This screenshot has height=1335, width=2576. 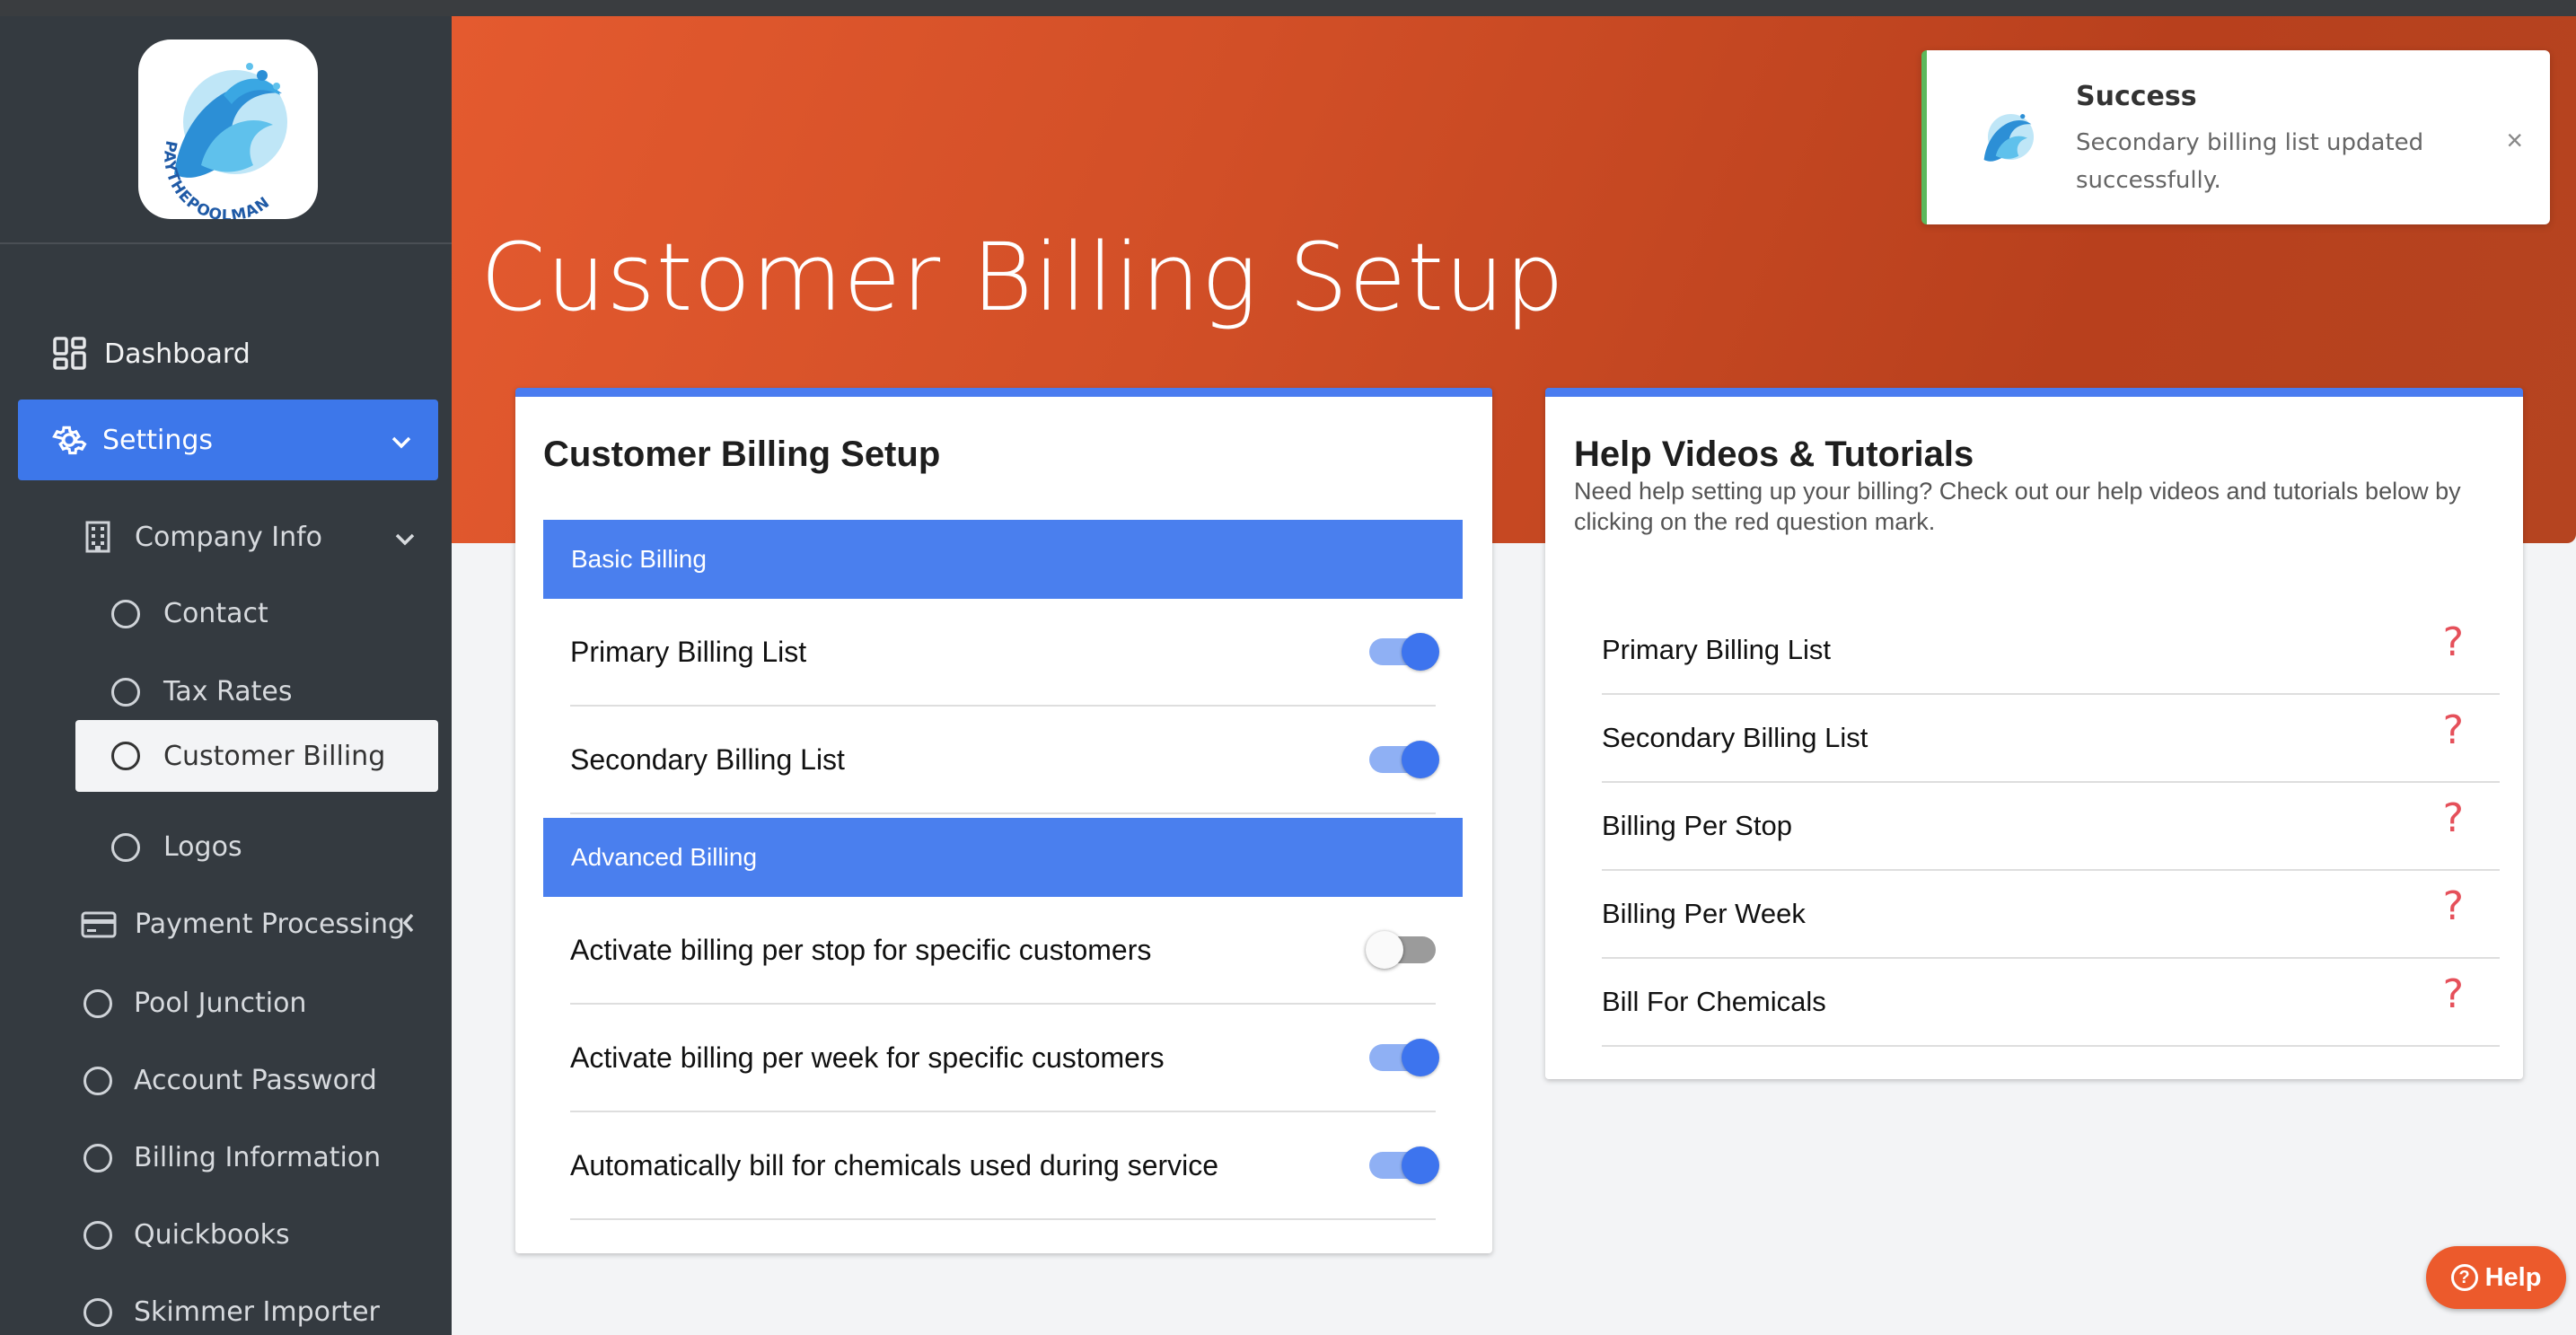 What do you see at coordinates (99, 924) in the screenshot?
I see `credit-card-icon` at bounding box center [99, 924].